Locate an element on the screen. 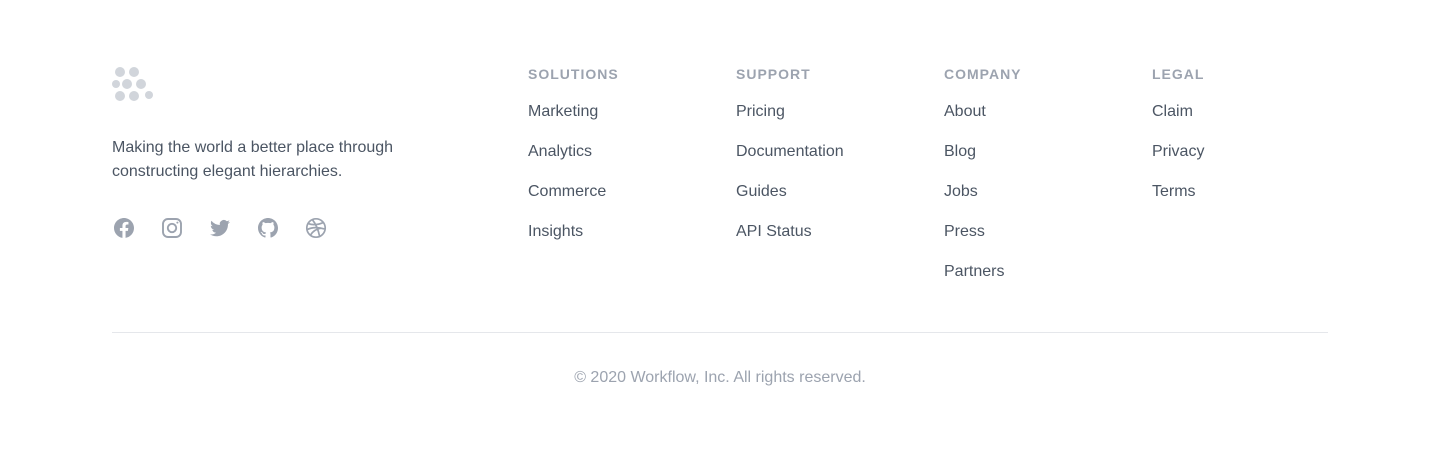  instagram-icon is located at coordinates (172, 228).